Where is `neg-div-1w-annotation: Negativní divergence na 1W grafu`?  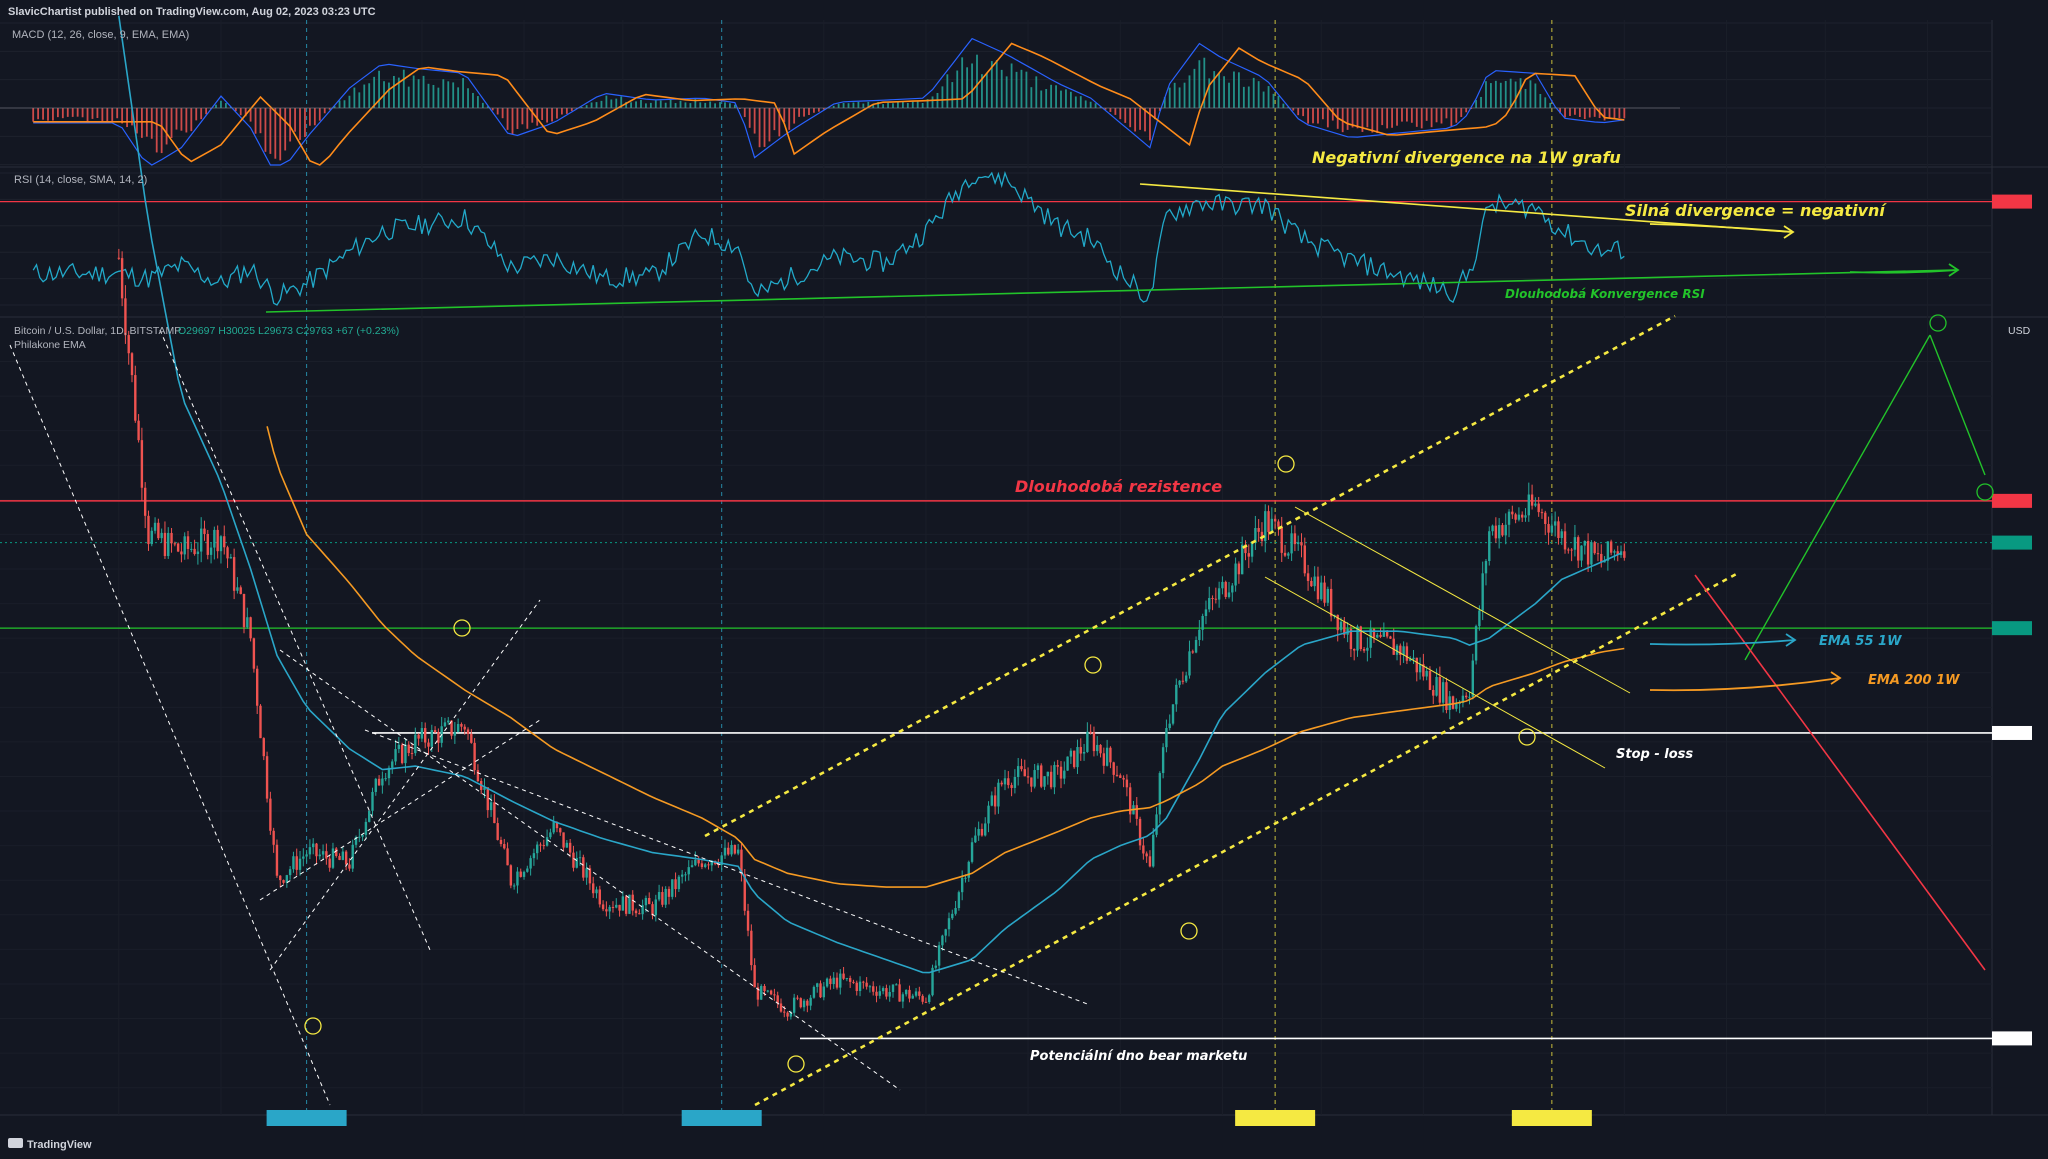
neg-div-1w-annotation: Negativní divergence na 1W grafu is located at coordinates (1466, 157).